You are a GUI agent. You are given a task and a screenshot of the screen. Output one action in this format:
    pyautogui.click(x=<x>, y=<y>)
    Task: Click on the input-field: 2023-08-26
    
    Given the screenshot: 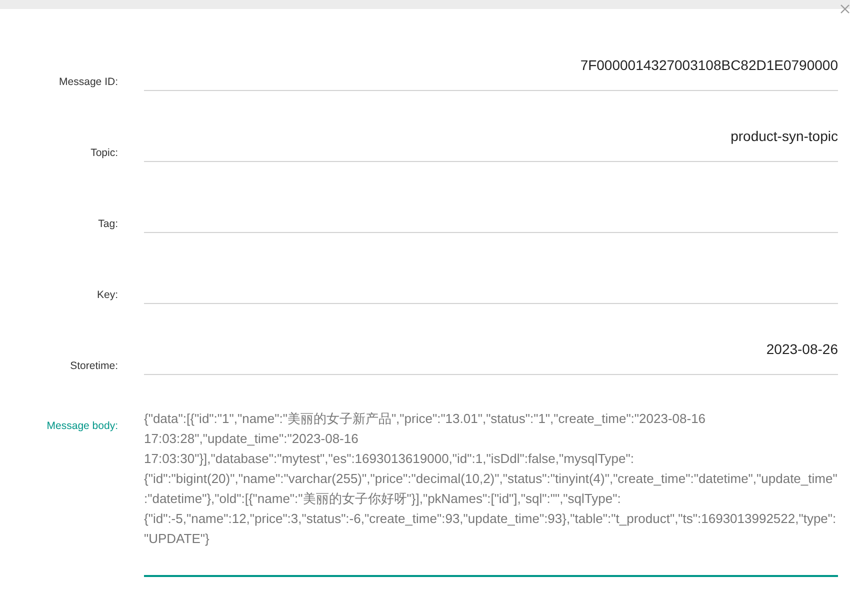 What is the action you would take?
    pyautogui.click(x=491, y=352)
    